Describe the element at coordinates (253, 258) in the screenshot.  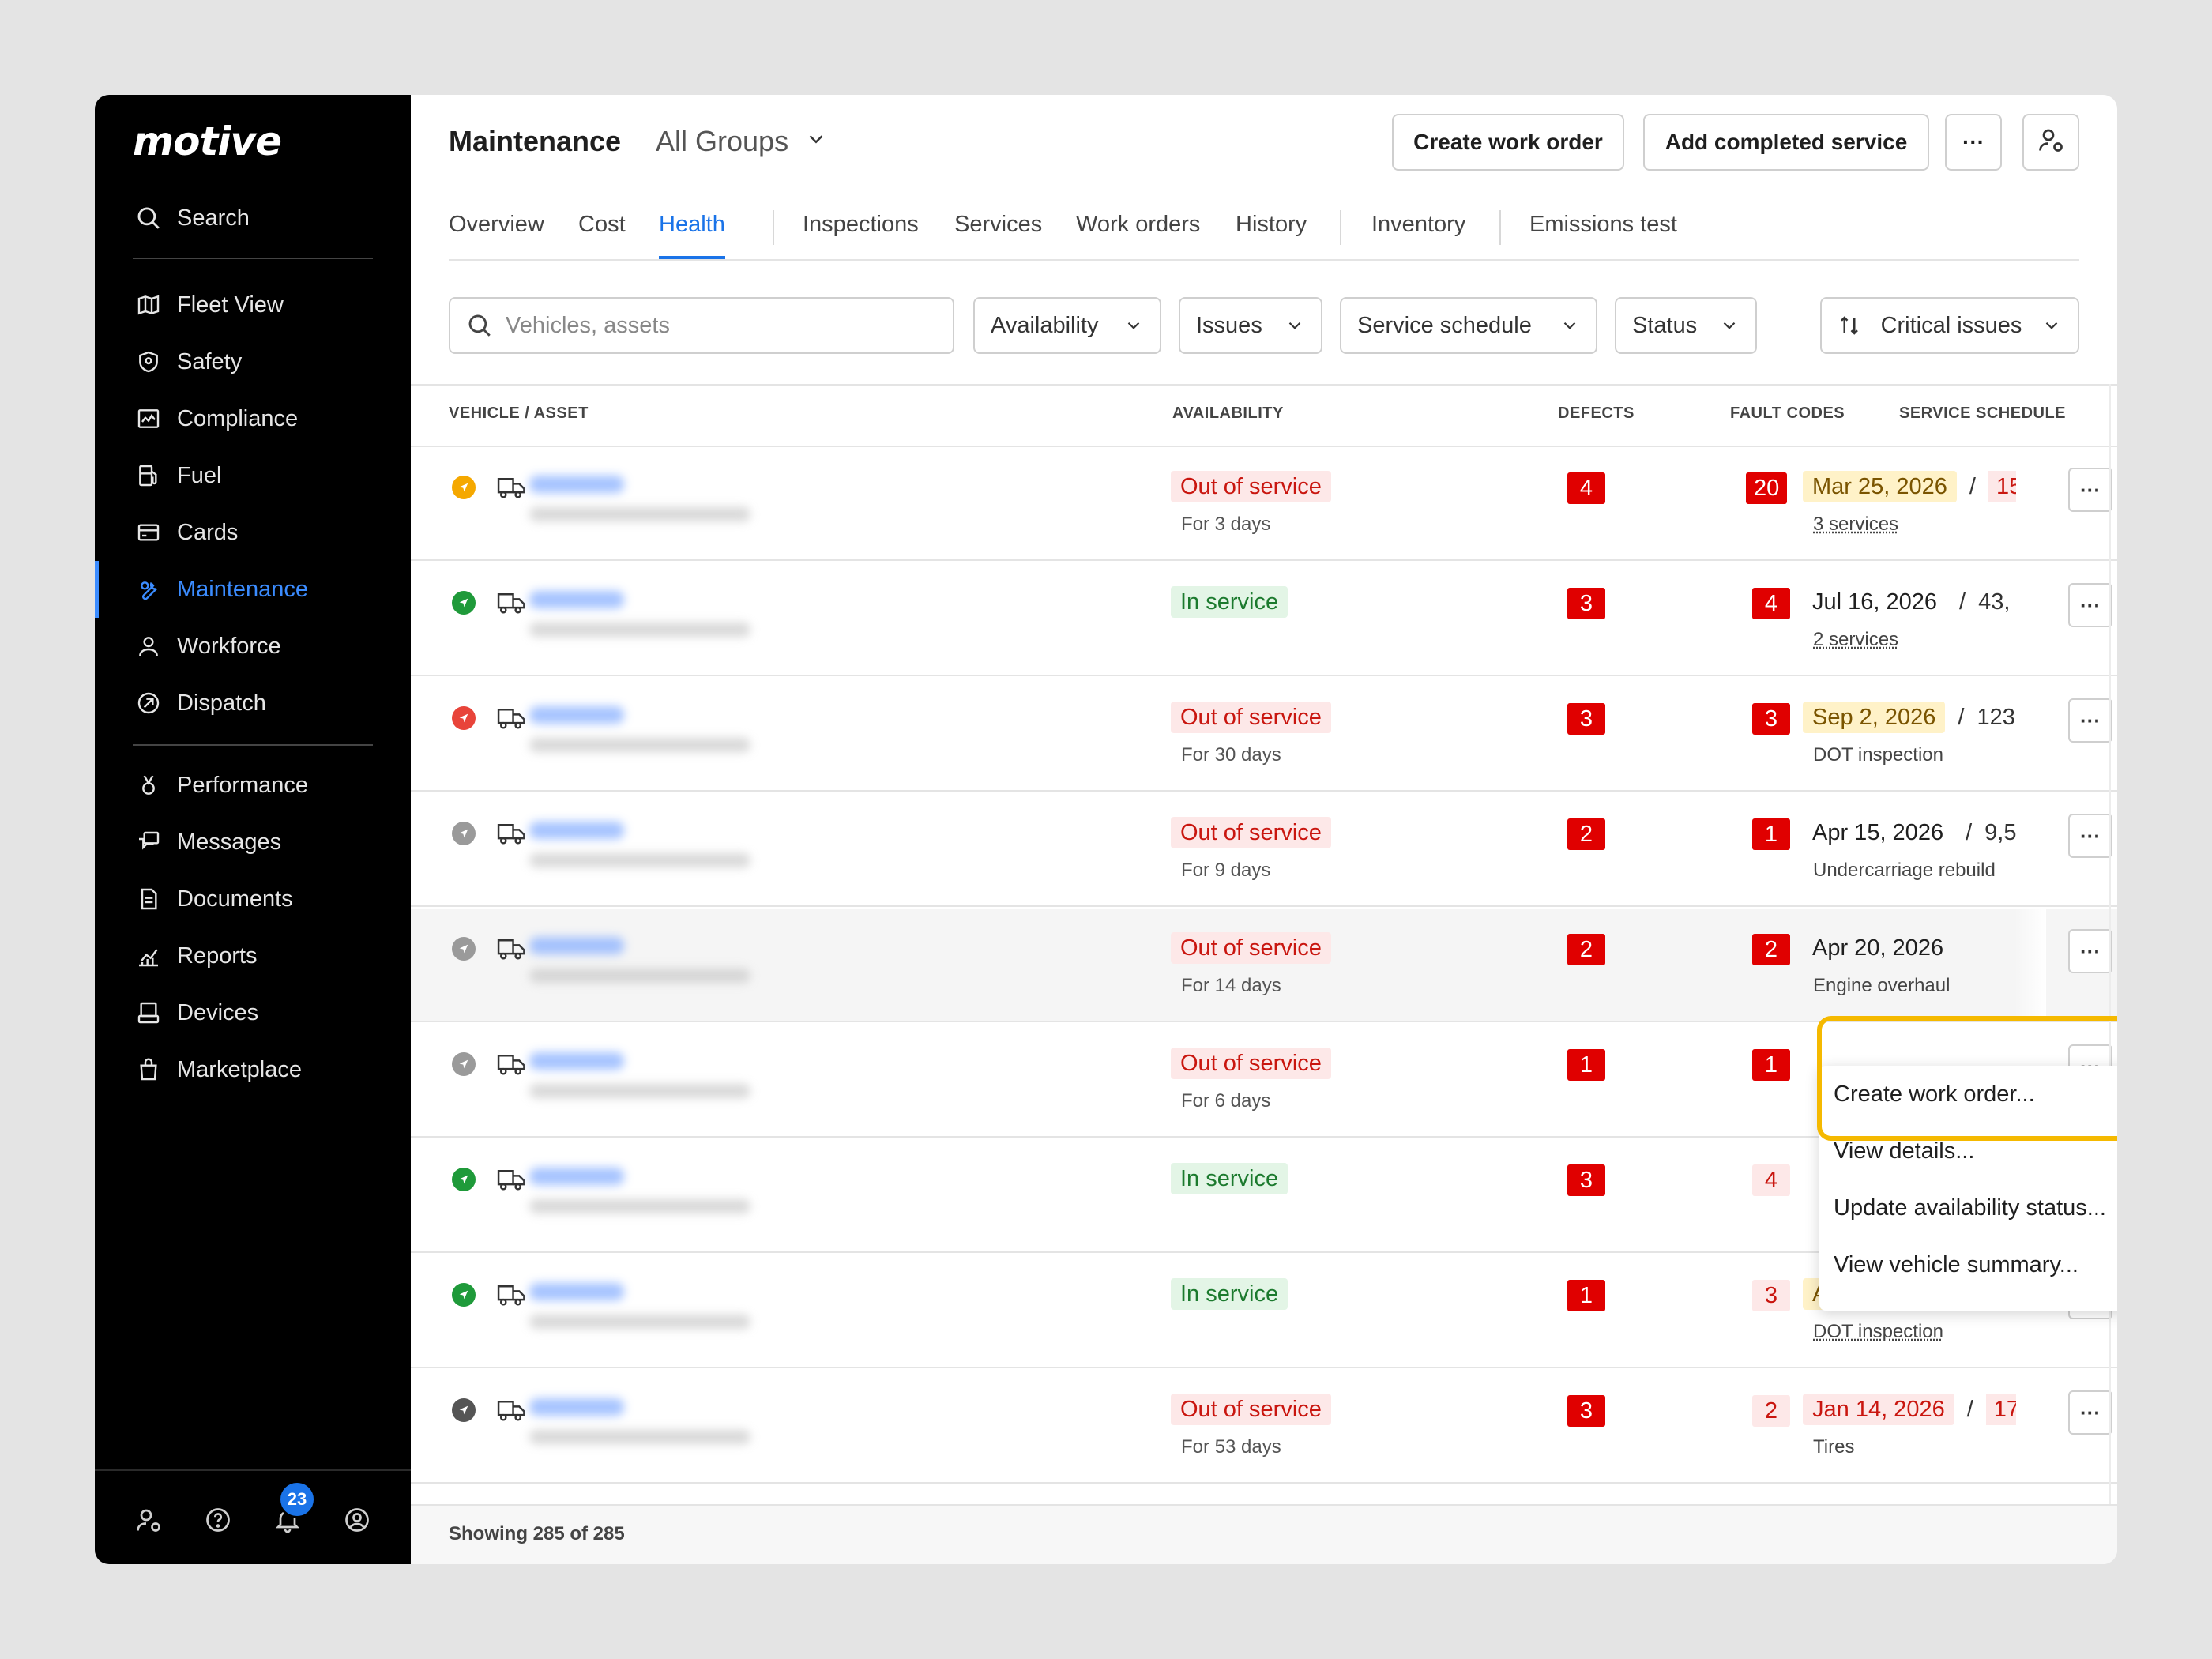
I see `sidebar-divider` at that location.